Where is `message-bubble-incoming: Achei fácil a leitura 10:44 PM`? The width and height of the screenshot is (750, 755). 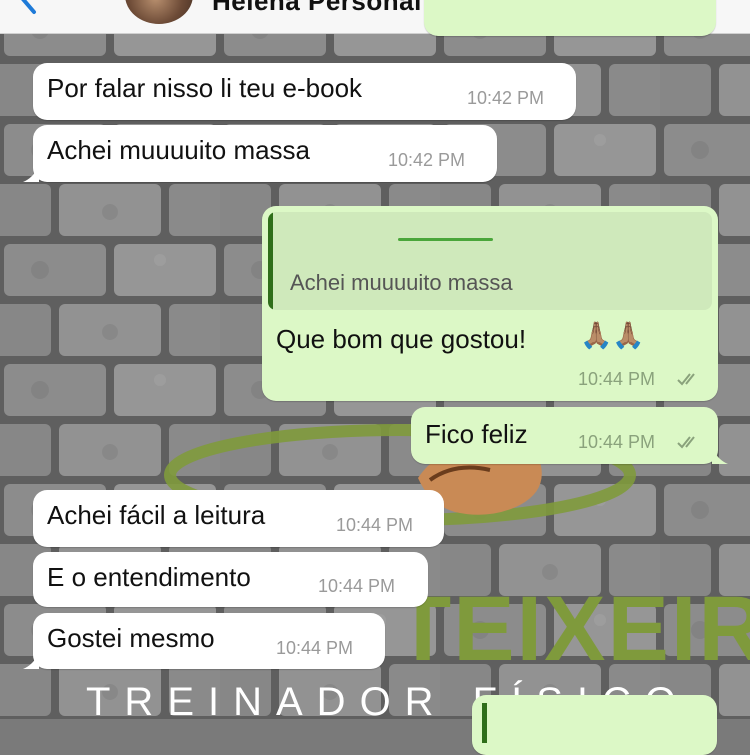
message-bubble-incoming: Achei fácil a leitura 10:44 PM is located at coordinates (238, 518).